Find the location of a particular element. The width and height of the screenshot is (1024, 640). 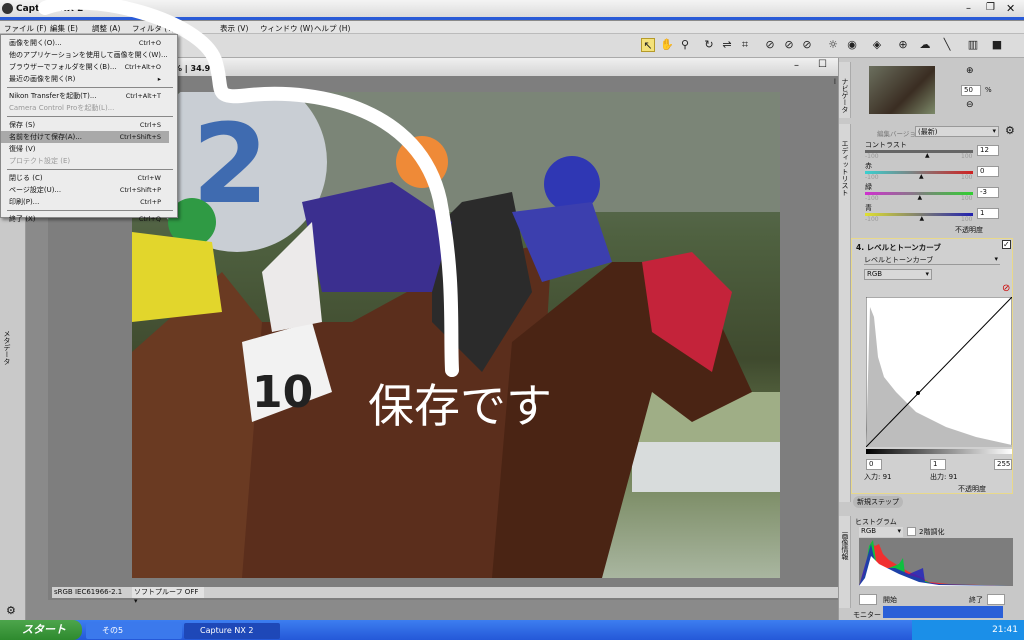

file-menu-item: 閉じる (C) Ctrl+W is located at coordinates (85, 178).